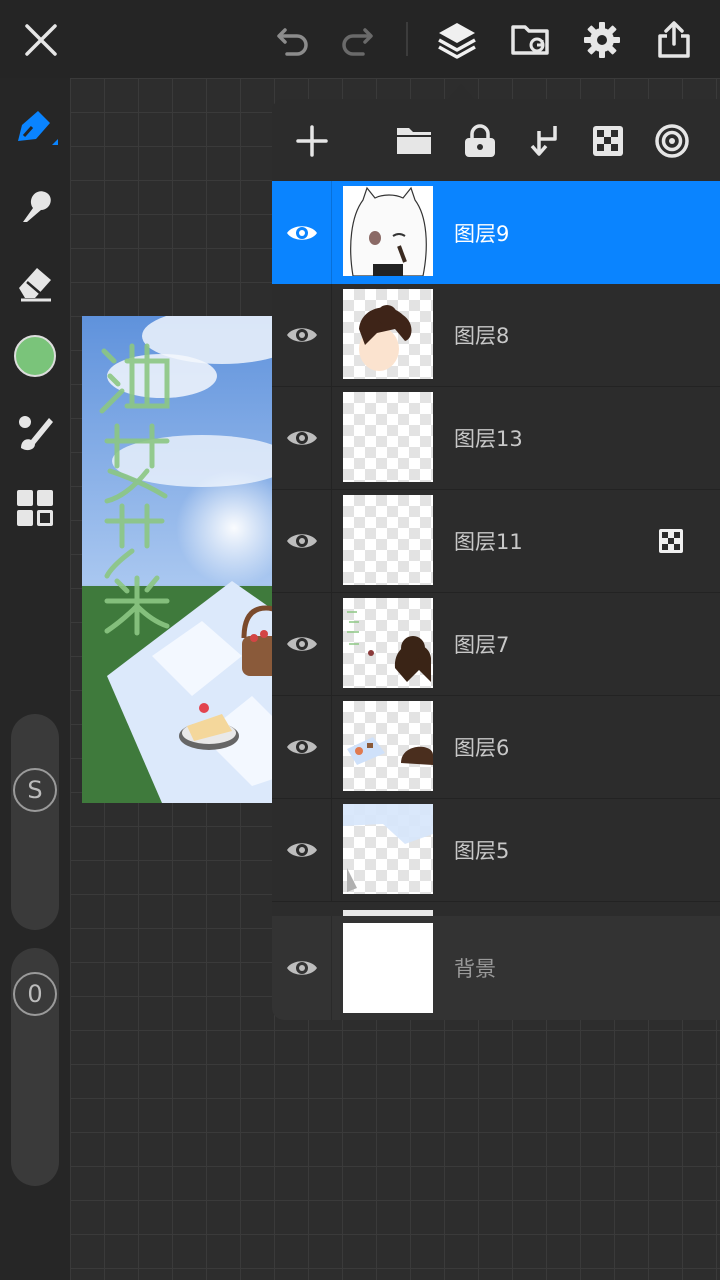  I want to click on layer-row-5: 图层5, so click(496, 850).